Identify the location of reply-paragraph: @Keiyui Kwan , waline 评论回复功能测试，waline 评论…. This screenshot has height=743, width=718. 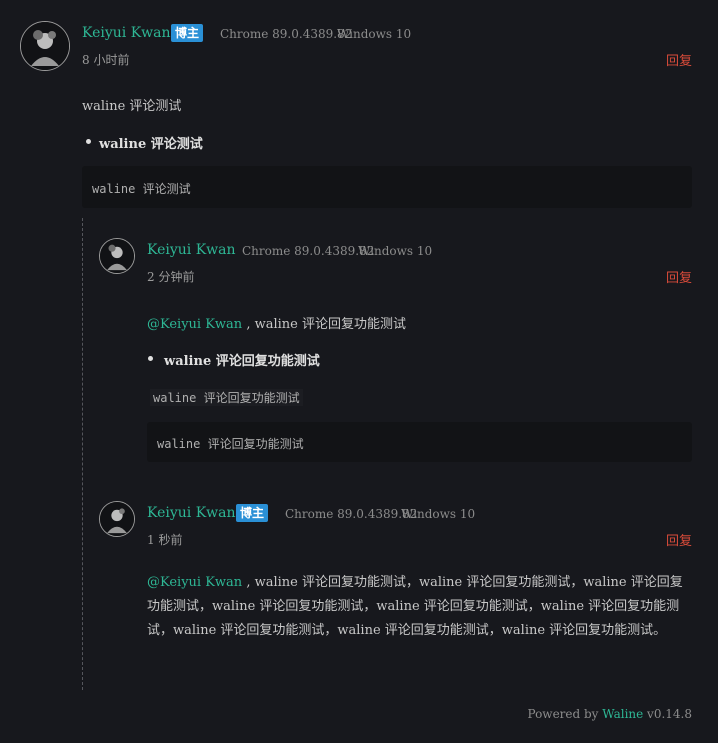
(419, 607).